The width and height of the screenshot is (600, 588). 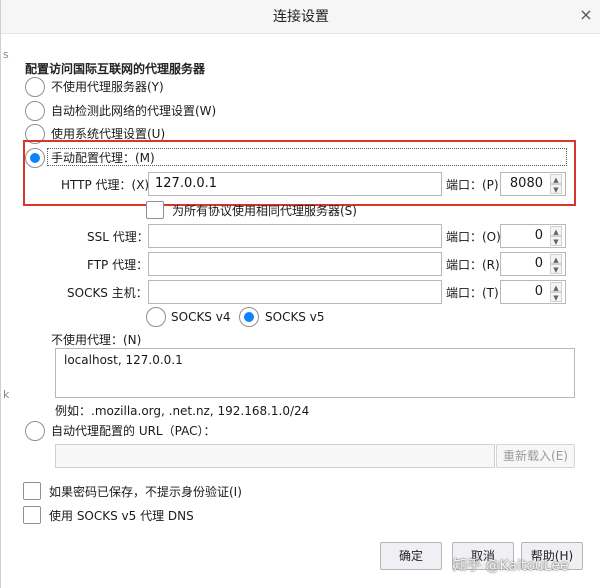 I want to click on share-all-checkbox, so click(x=155, y=210).